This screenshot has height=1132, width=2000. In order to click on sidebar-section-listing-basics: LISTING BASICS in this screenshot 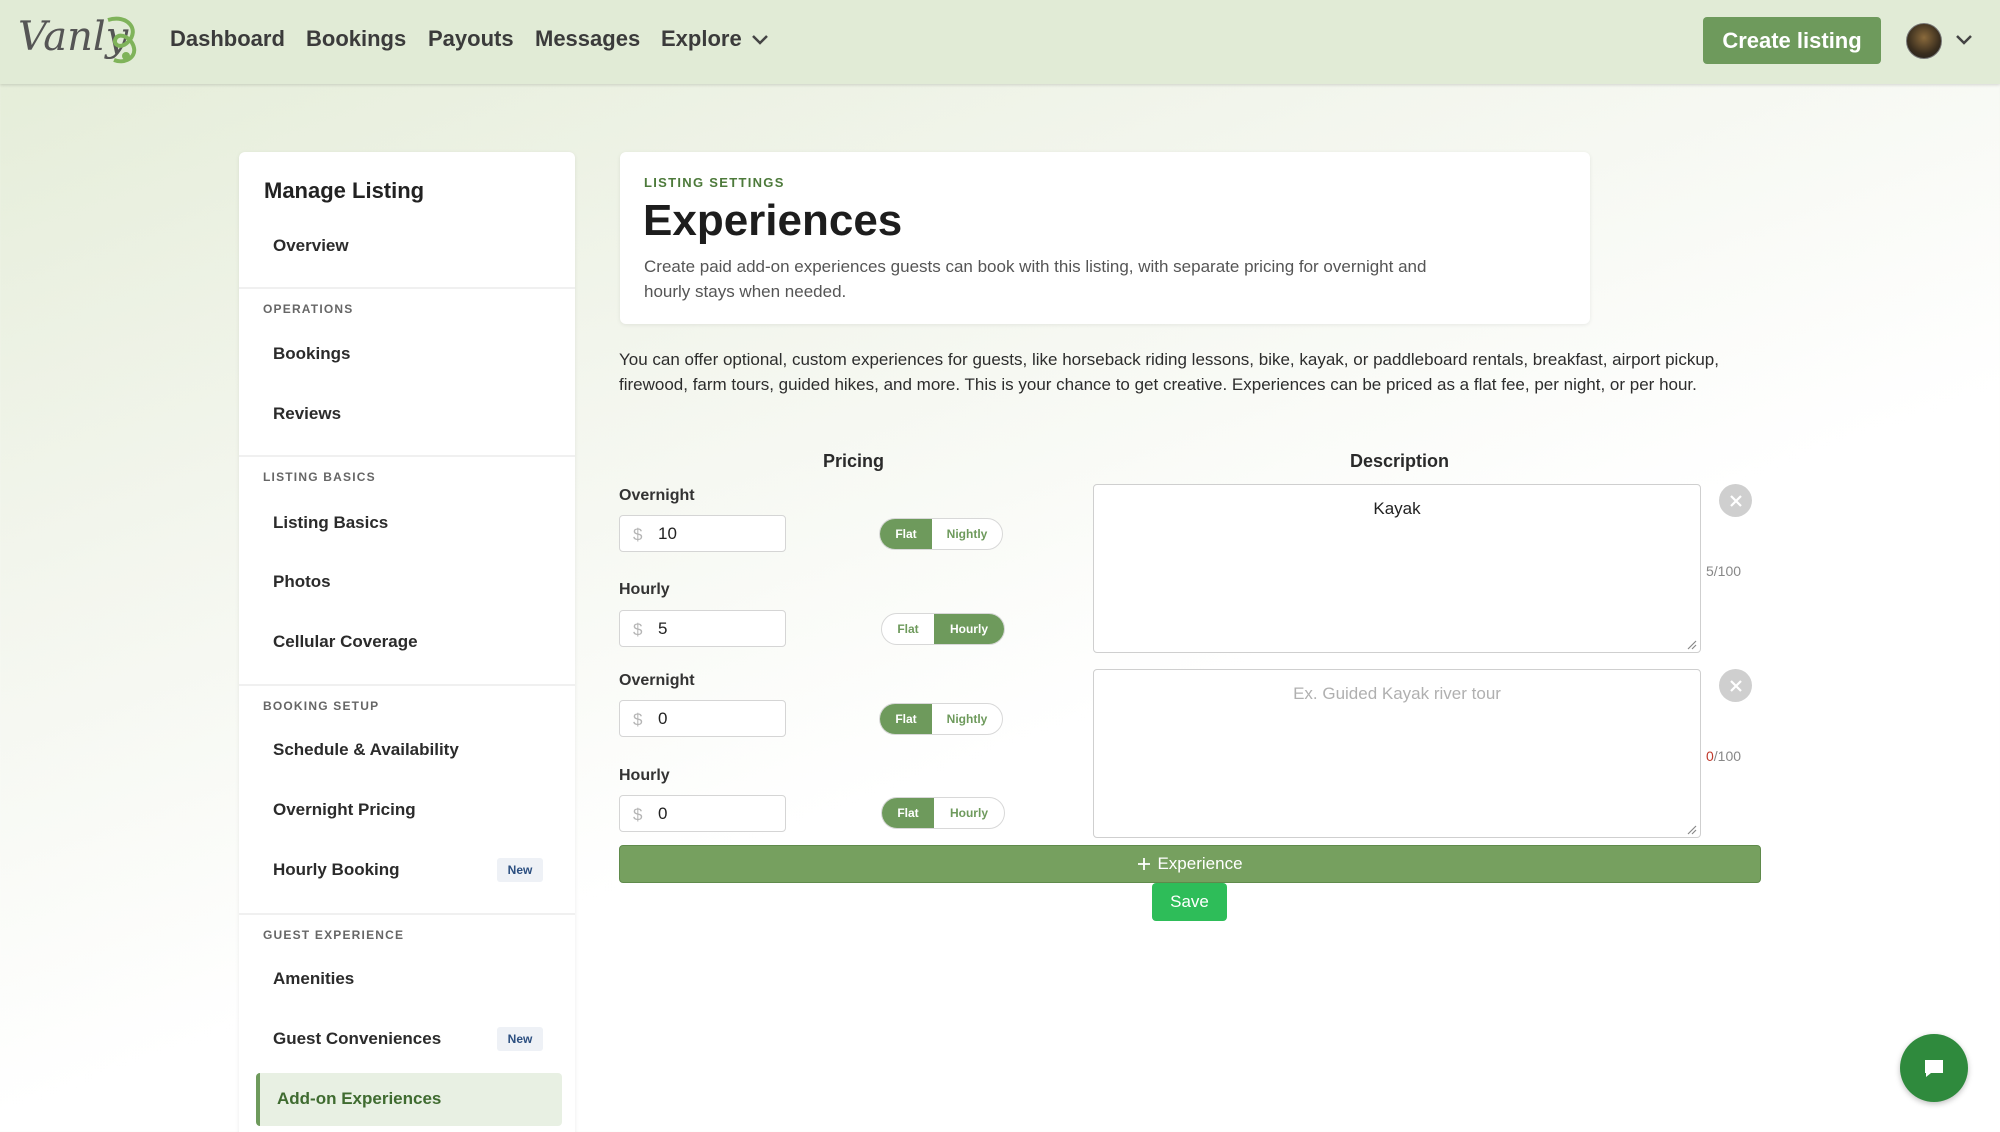, I will do `click(319, 477)`.